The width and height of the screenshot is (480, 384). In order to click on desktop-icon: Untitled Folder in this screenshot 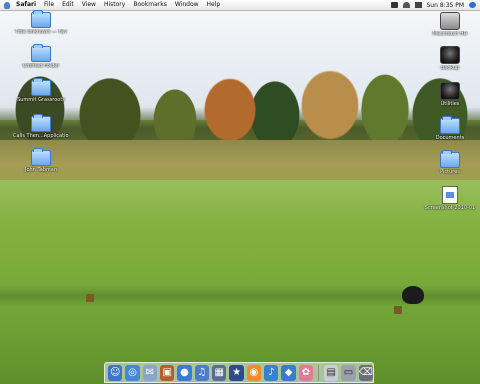, I will do `click(41, 56)`.